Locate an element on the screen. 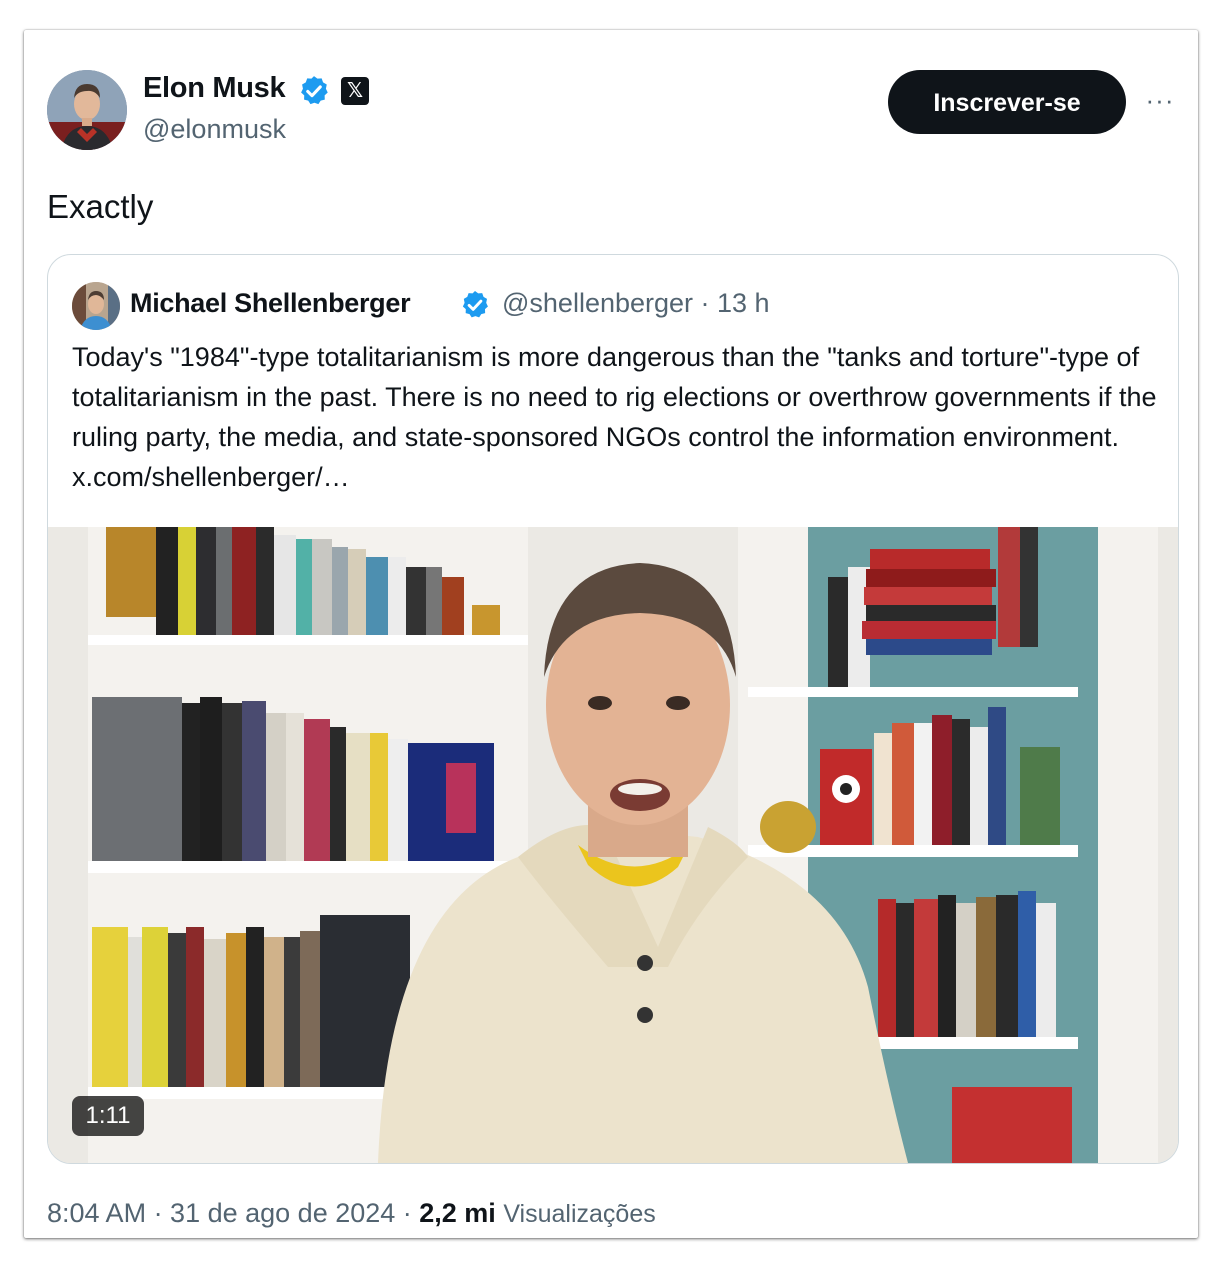 Image resolution: width=1218 pixels, height=1264 pixels. bookshelf-left-row3 is located at coordinates (251, 1001).